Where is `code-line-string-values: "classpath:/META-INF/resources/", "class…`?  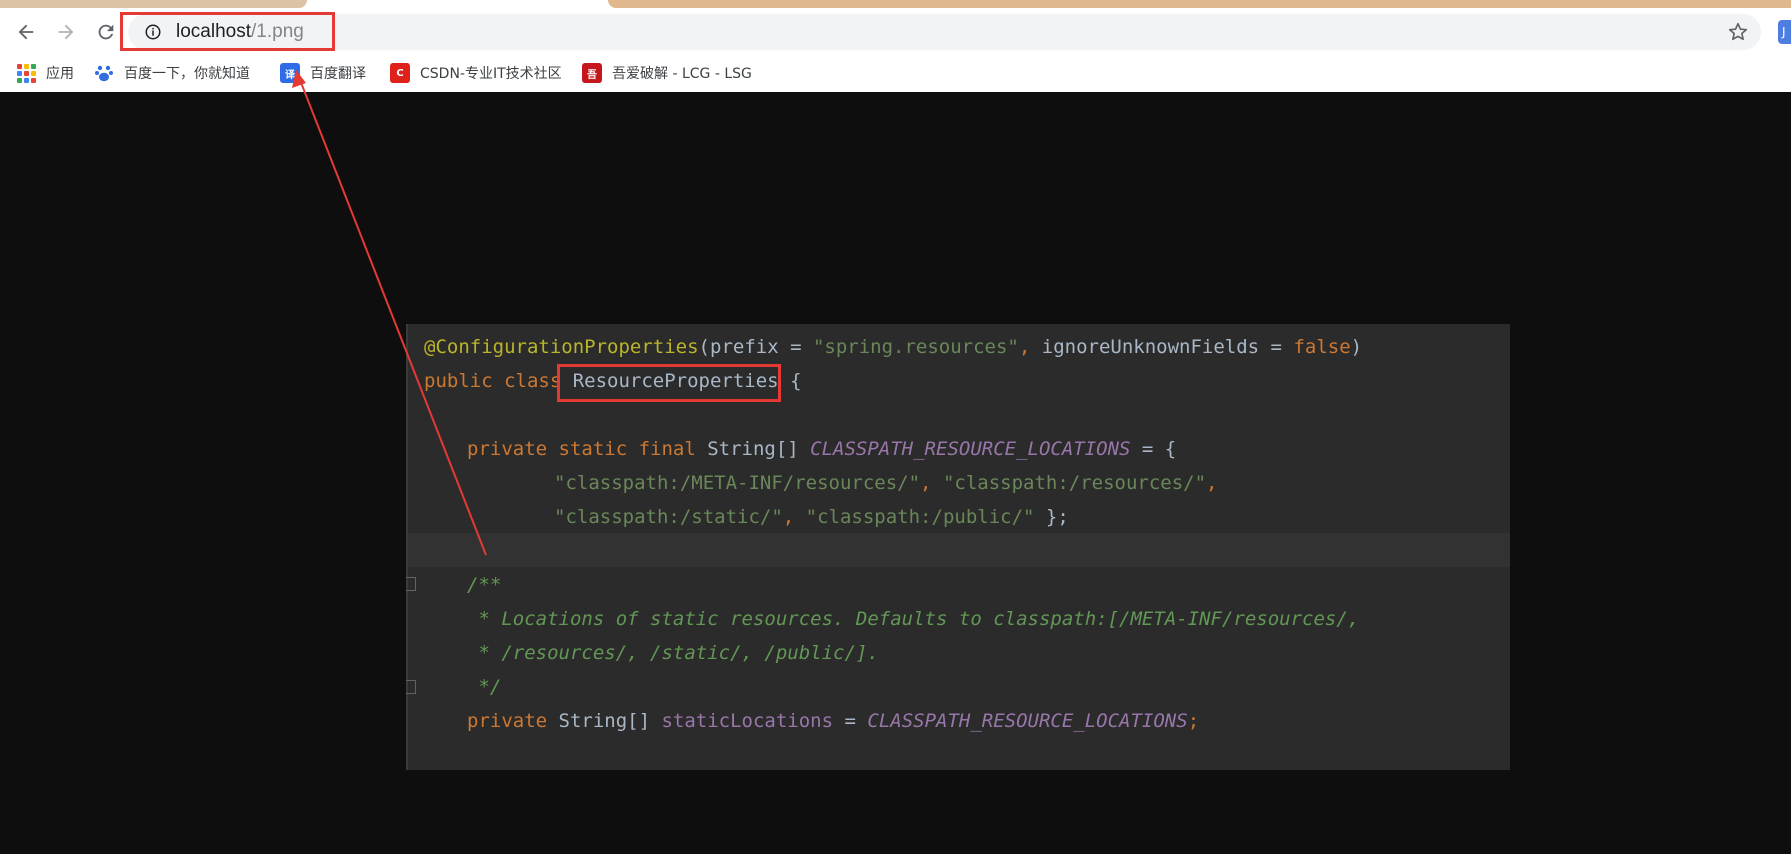
code-line-string-values: "classpath:/META-INF/resources/", "class… is located at coordinates (886, 483).